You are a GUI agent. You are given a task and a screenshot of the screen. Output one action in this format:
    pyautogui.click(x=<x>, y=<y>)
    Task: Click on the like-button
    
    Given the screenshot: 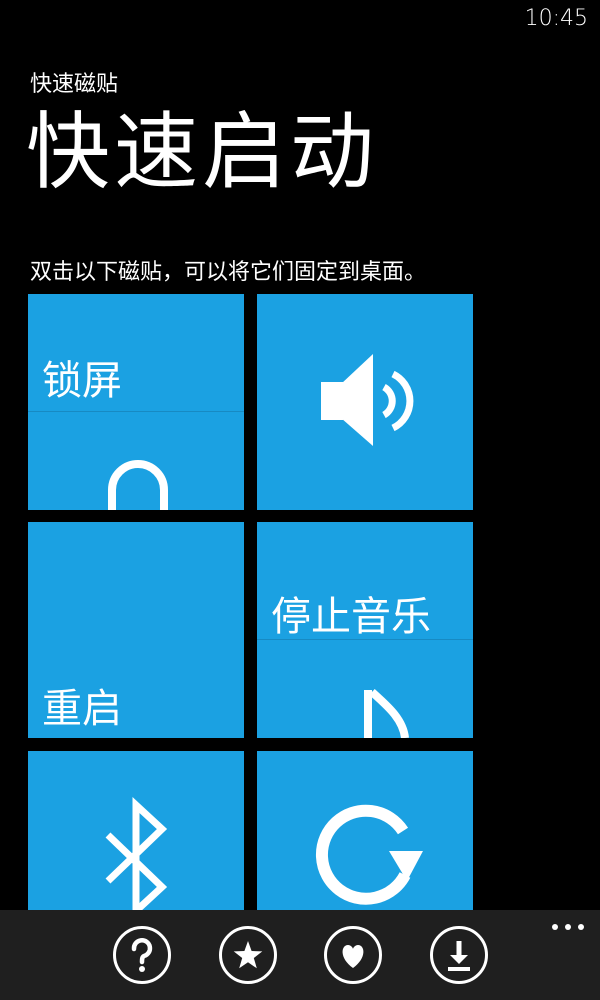 What is the action you would take?
    pyautogui.click(x=353, y=955)
    